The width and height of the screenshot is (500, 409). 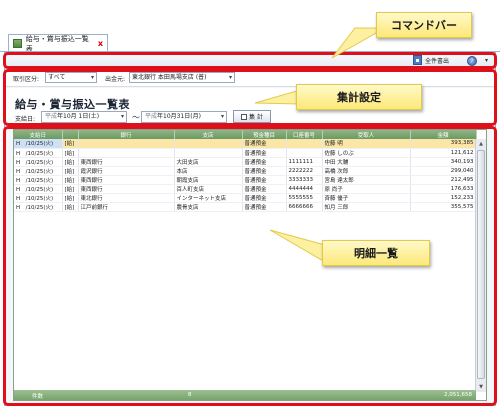 What do you see at coordinates (17, 43) in the screenshot?
I see `sheet-icon` at bounding box center [17, 43].